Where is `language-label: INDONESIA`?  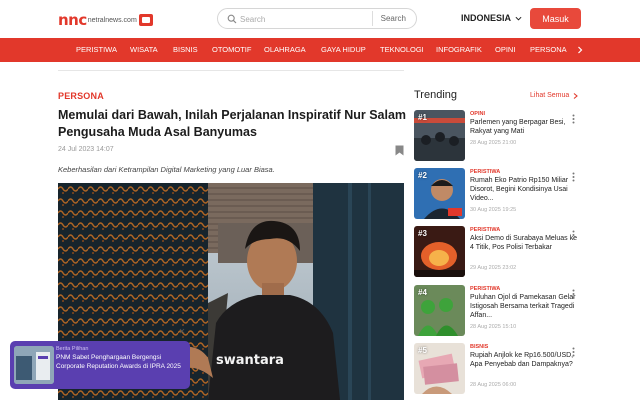
language-label: INDONESIA is located at coordinates (486, 18).